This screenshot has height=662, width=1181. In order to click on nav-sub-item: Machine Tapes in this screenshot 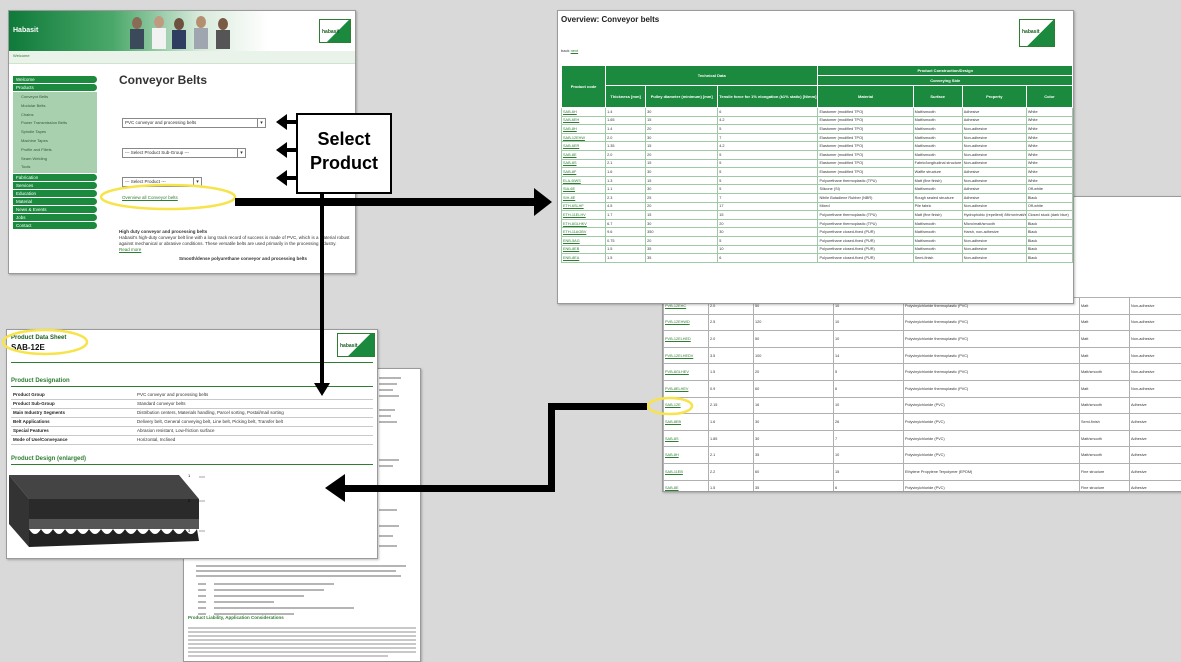, I will do `click(55, 141)`.